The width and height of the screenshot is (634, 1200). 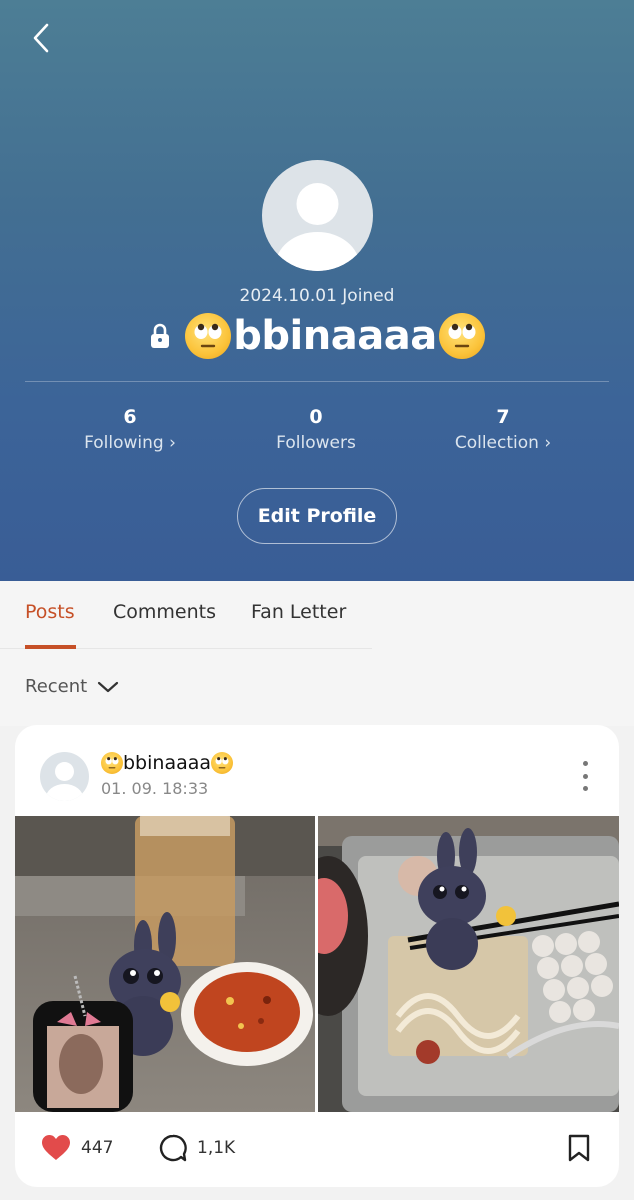 I want to click on username-row: bbinaaaa, so click(x=317, y=336).